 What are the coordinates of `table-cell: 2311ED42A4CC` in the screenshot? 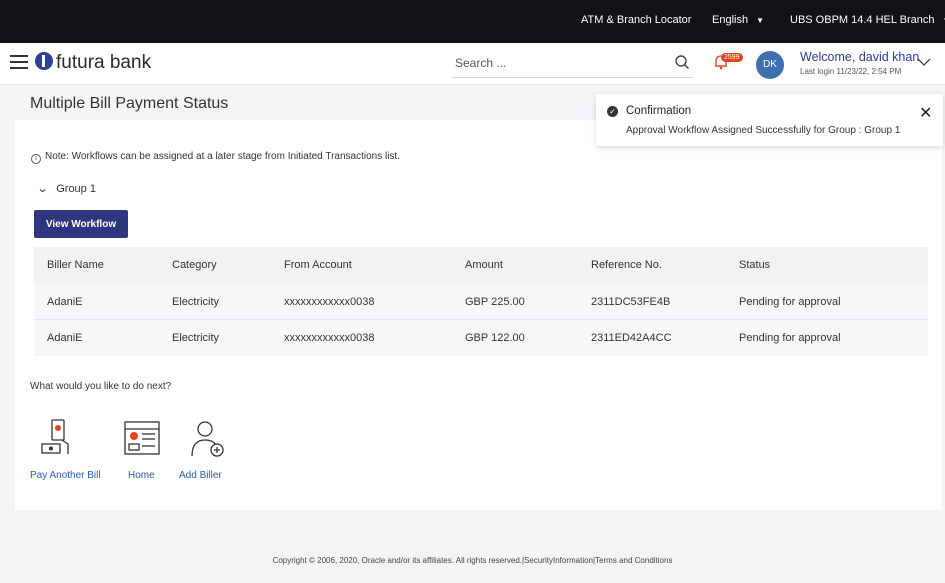 It's located at (631, 338).